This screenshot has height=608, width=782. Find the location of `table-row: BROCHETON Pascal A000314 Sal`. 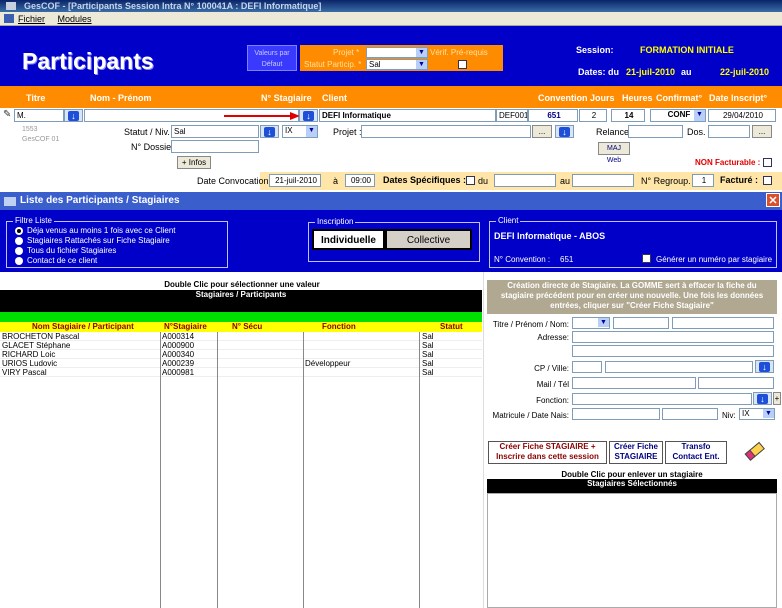

table-row: BROCHETON Pascal A000314 Sal is located at coordinates (241, 336).